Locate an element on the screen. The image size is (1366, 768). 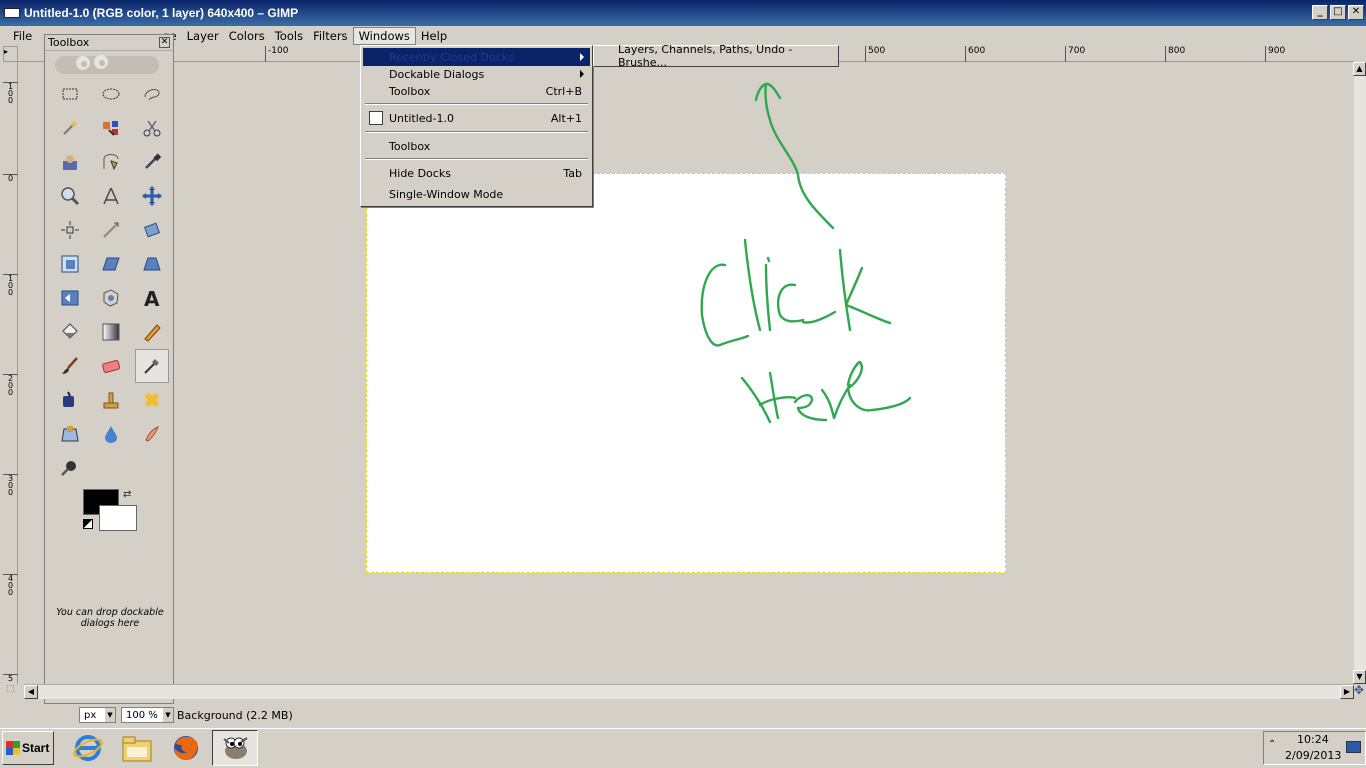
menu-colors: Colors is located at coordinates (247, 36).